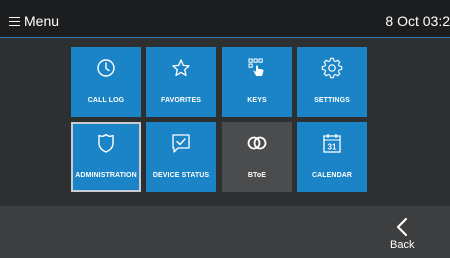 The width and height of the screenshot is (450, 258). I want to click on back-button: Back, so click(404, 234).